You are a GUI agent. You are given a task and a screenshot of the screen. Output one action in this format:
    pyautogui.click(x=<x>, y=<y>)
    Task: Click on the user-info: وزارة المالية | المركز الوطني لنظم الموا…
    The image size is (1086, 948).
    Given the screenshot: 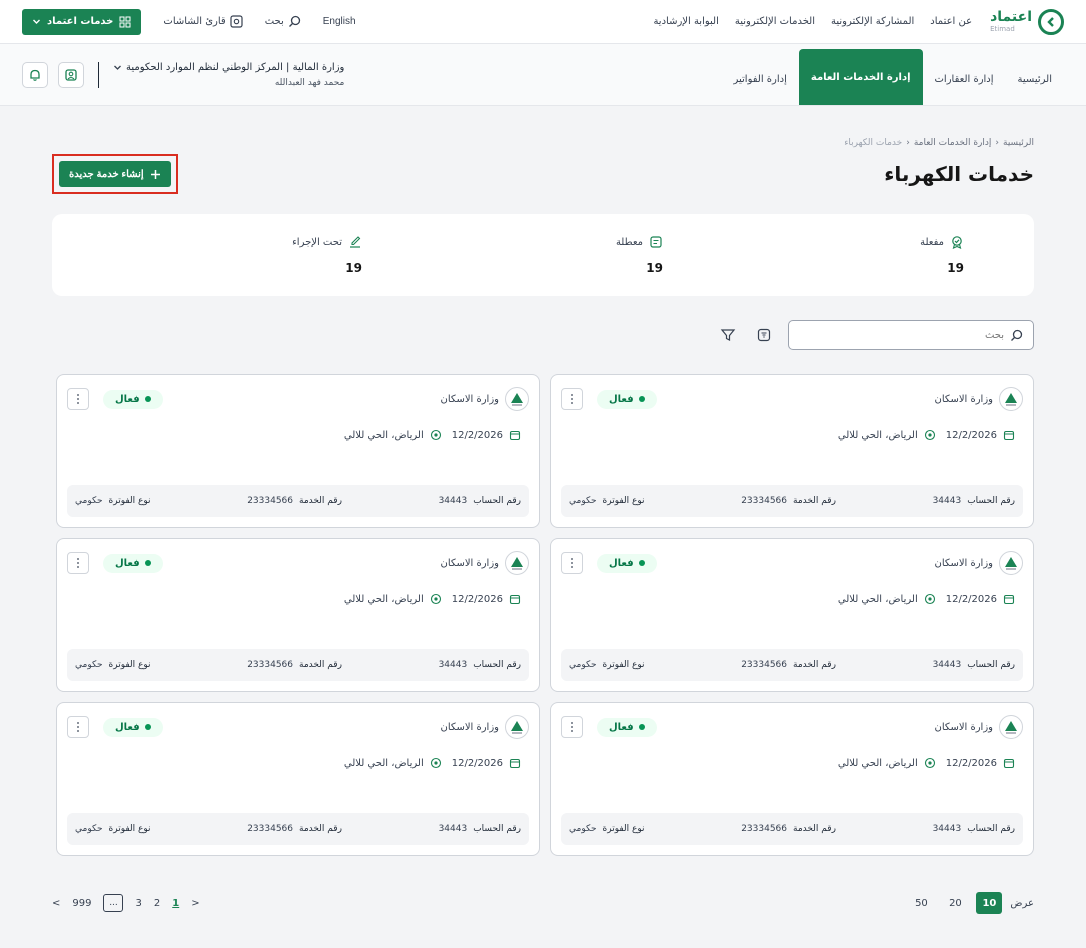 What is the action you would take?
    pyautogui.click(x=228, y=75)
    